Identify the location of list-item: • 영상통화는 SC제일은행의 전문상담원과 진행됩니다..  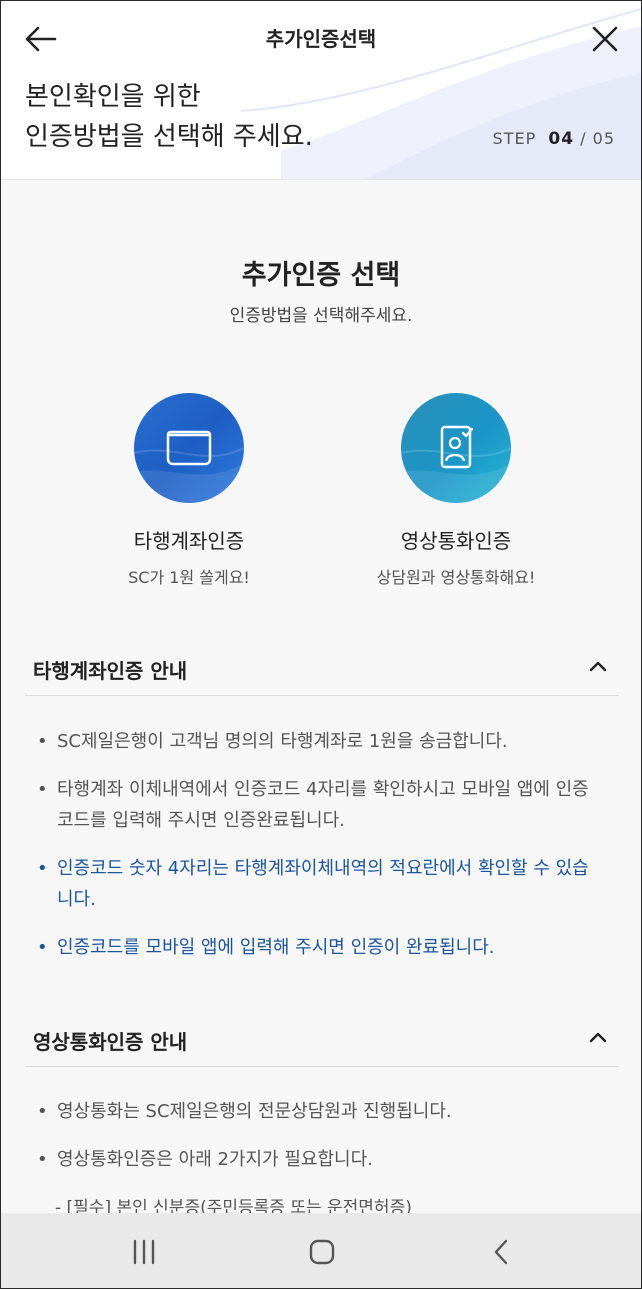
(318, 1111).